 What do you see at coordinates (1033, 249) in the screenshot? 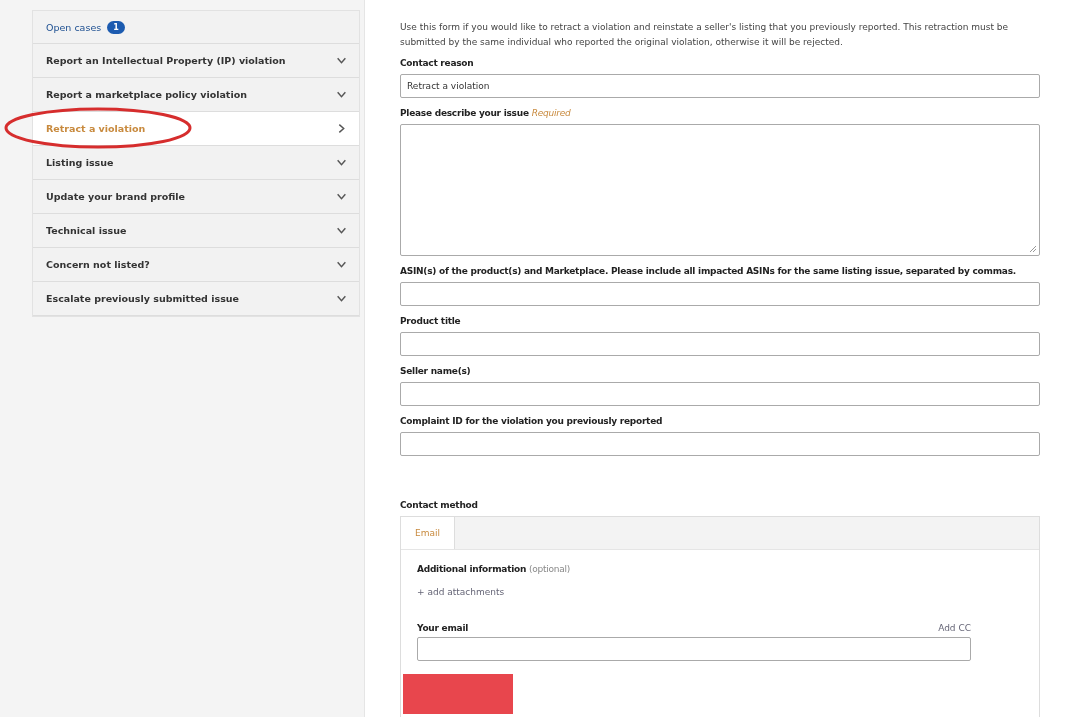
I see `resize-grip-icon` at bounding box center [1033, 249].